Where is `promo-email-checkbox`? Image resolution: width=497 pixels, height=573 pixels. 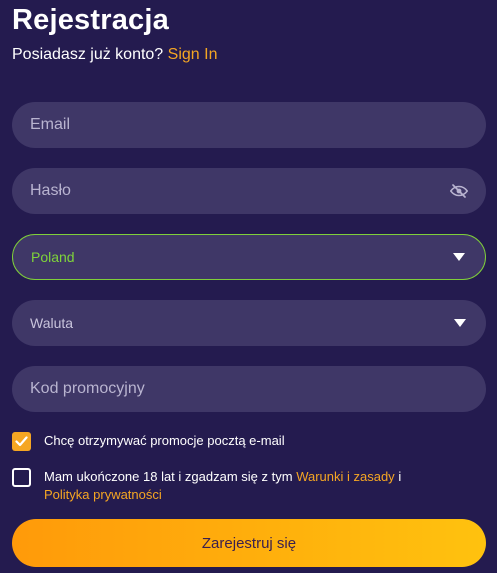
promo-email-checkbox is located at coordinates (21, 441).